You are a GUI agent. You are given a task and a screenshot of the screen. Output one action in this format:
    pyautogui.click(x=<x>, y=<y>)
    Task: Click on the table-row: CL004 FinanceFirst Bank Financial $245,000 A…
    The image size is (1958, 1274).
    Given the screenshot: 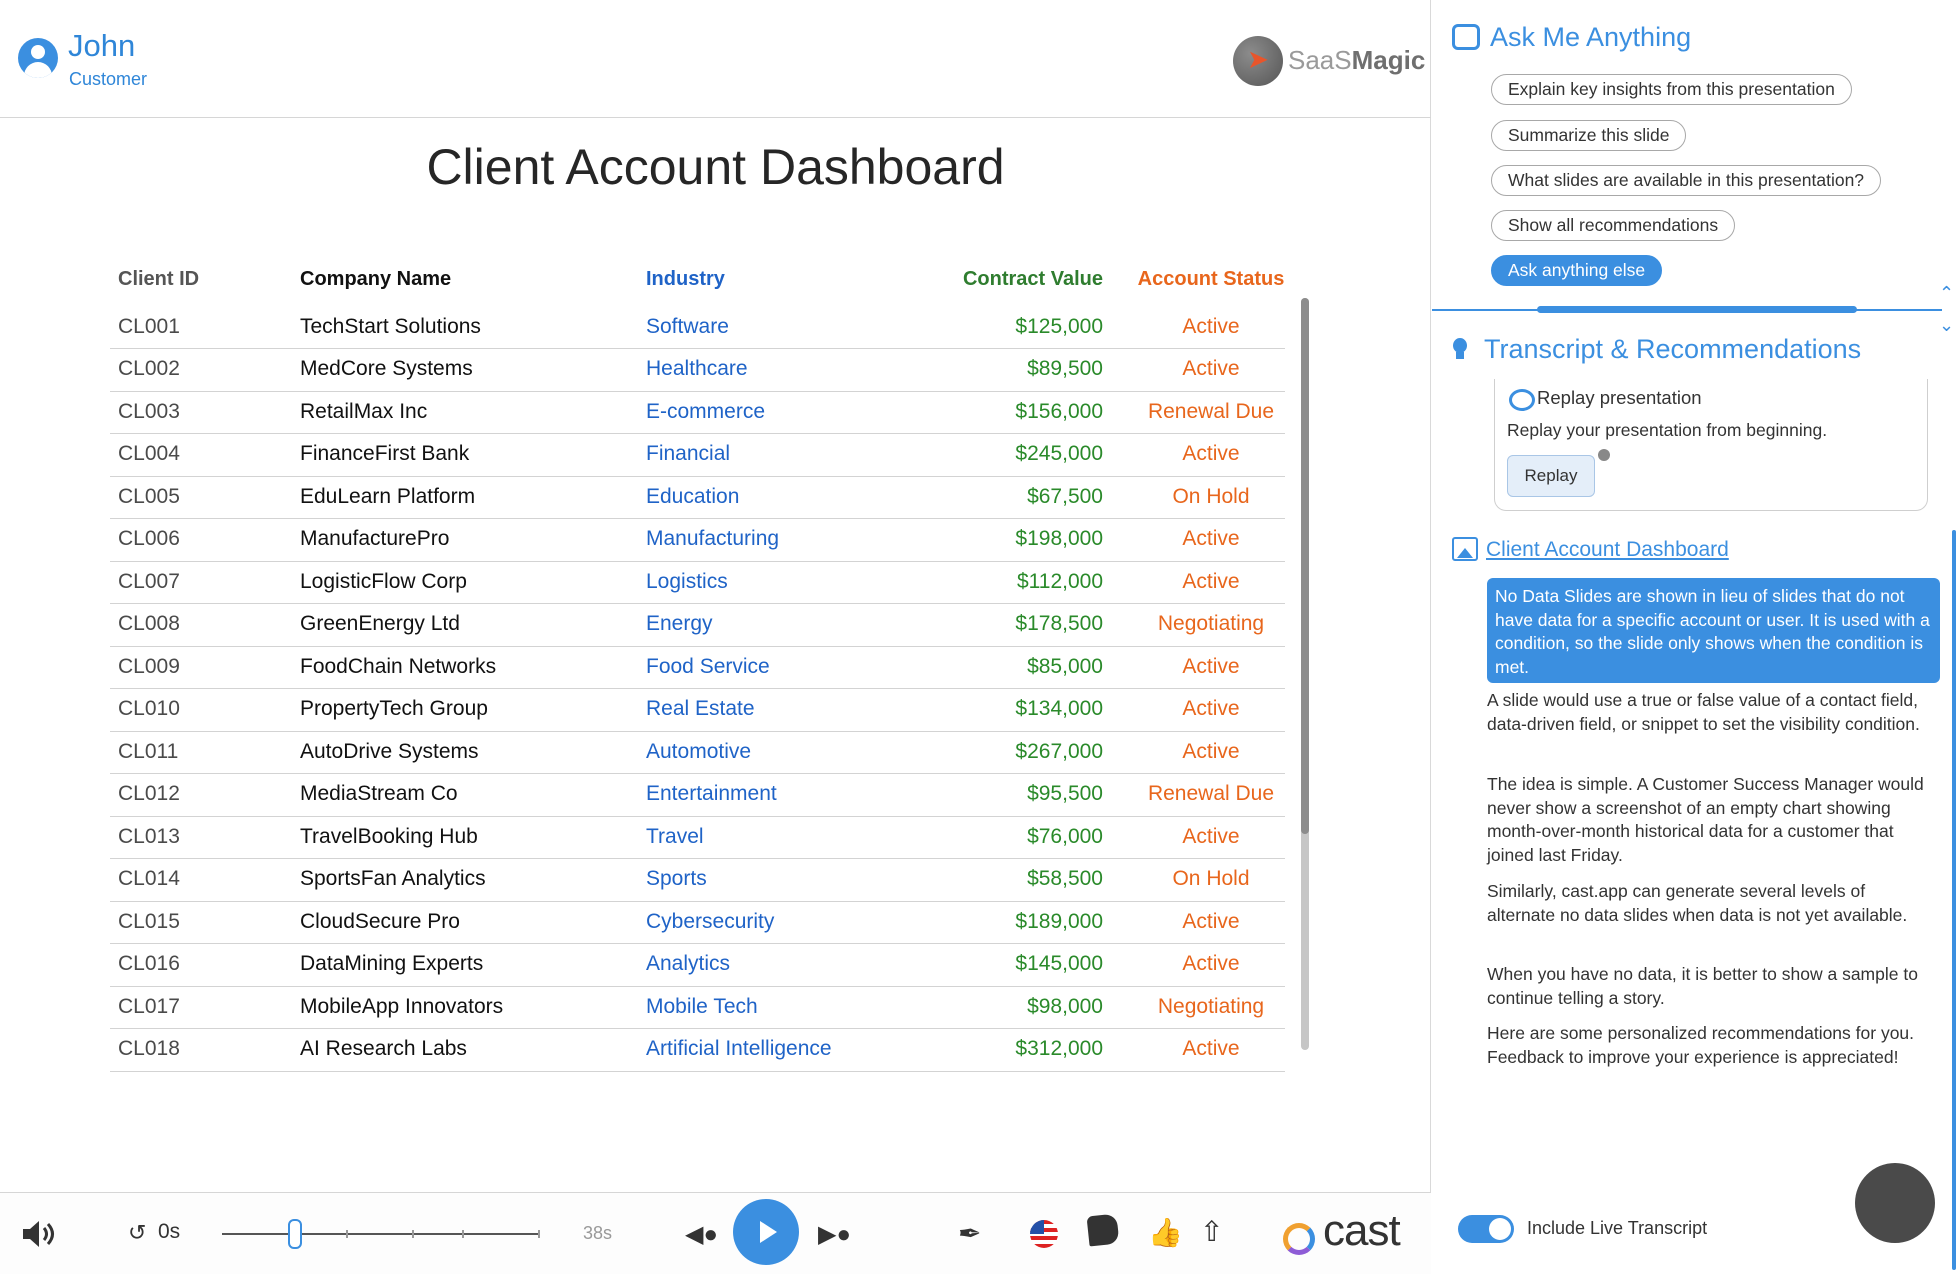 What is the action you would take?
    pyautogui.click(x=697, y=455)
    